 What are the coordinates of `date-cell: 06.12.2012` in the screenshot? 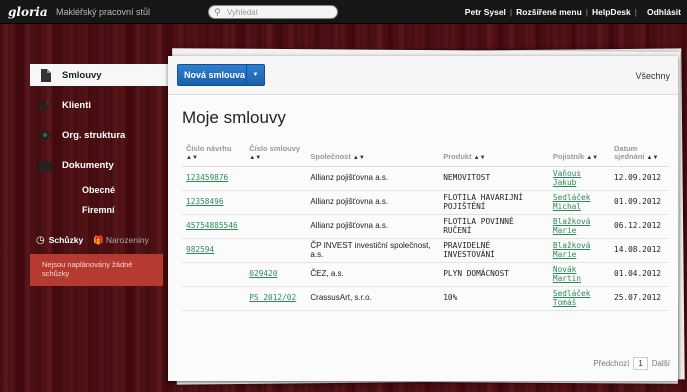 It's located at (639, 226).